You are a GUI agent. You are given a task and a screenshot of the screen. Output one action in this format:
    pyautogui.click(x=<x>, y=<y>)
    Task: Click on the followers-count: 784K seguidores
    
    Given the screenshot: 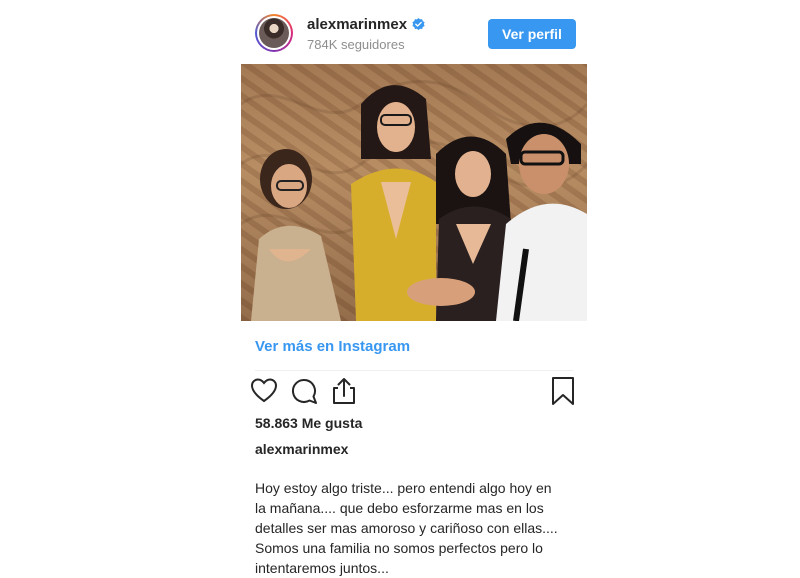 What is the action you would take?
    pyautogui.click(x=356, y=44)
    